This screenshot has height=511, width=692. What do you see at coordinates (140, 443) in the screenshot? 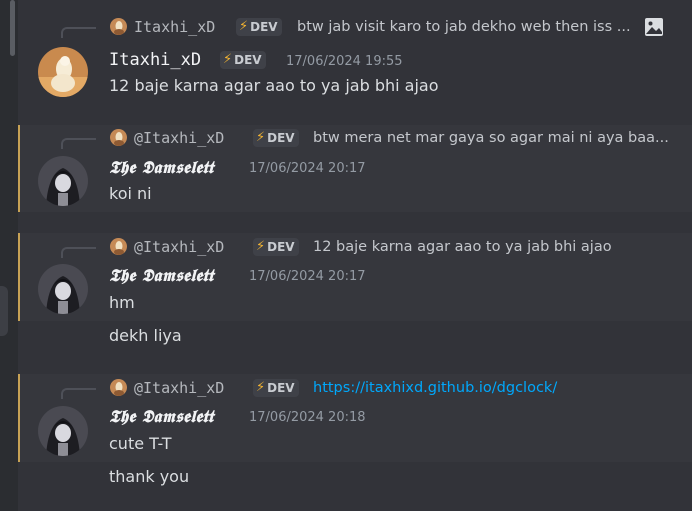
I see `message-text: cute T-T` at bounding box center [140, 443].